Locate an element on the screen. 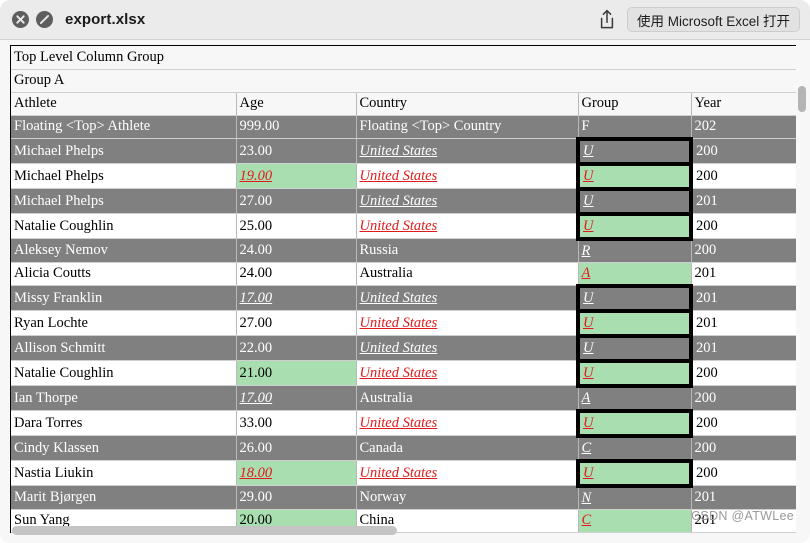 Image resolution: width=810 pixels, height=543 pixels. table-row: Allison Schmitt 22.00 United States U 201 is located at coordinates (403, 348).